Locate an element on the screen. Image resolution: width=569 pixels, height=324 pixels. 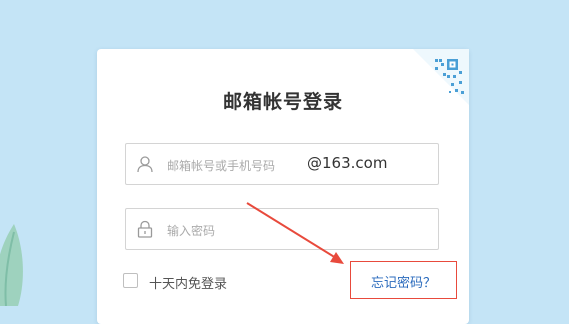
remember-label: 十天内免登录 is located at coordinates (188, 284).